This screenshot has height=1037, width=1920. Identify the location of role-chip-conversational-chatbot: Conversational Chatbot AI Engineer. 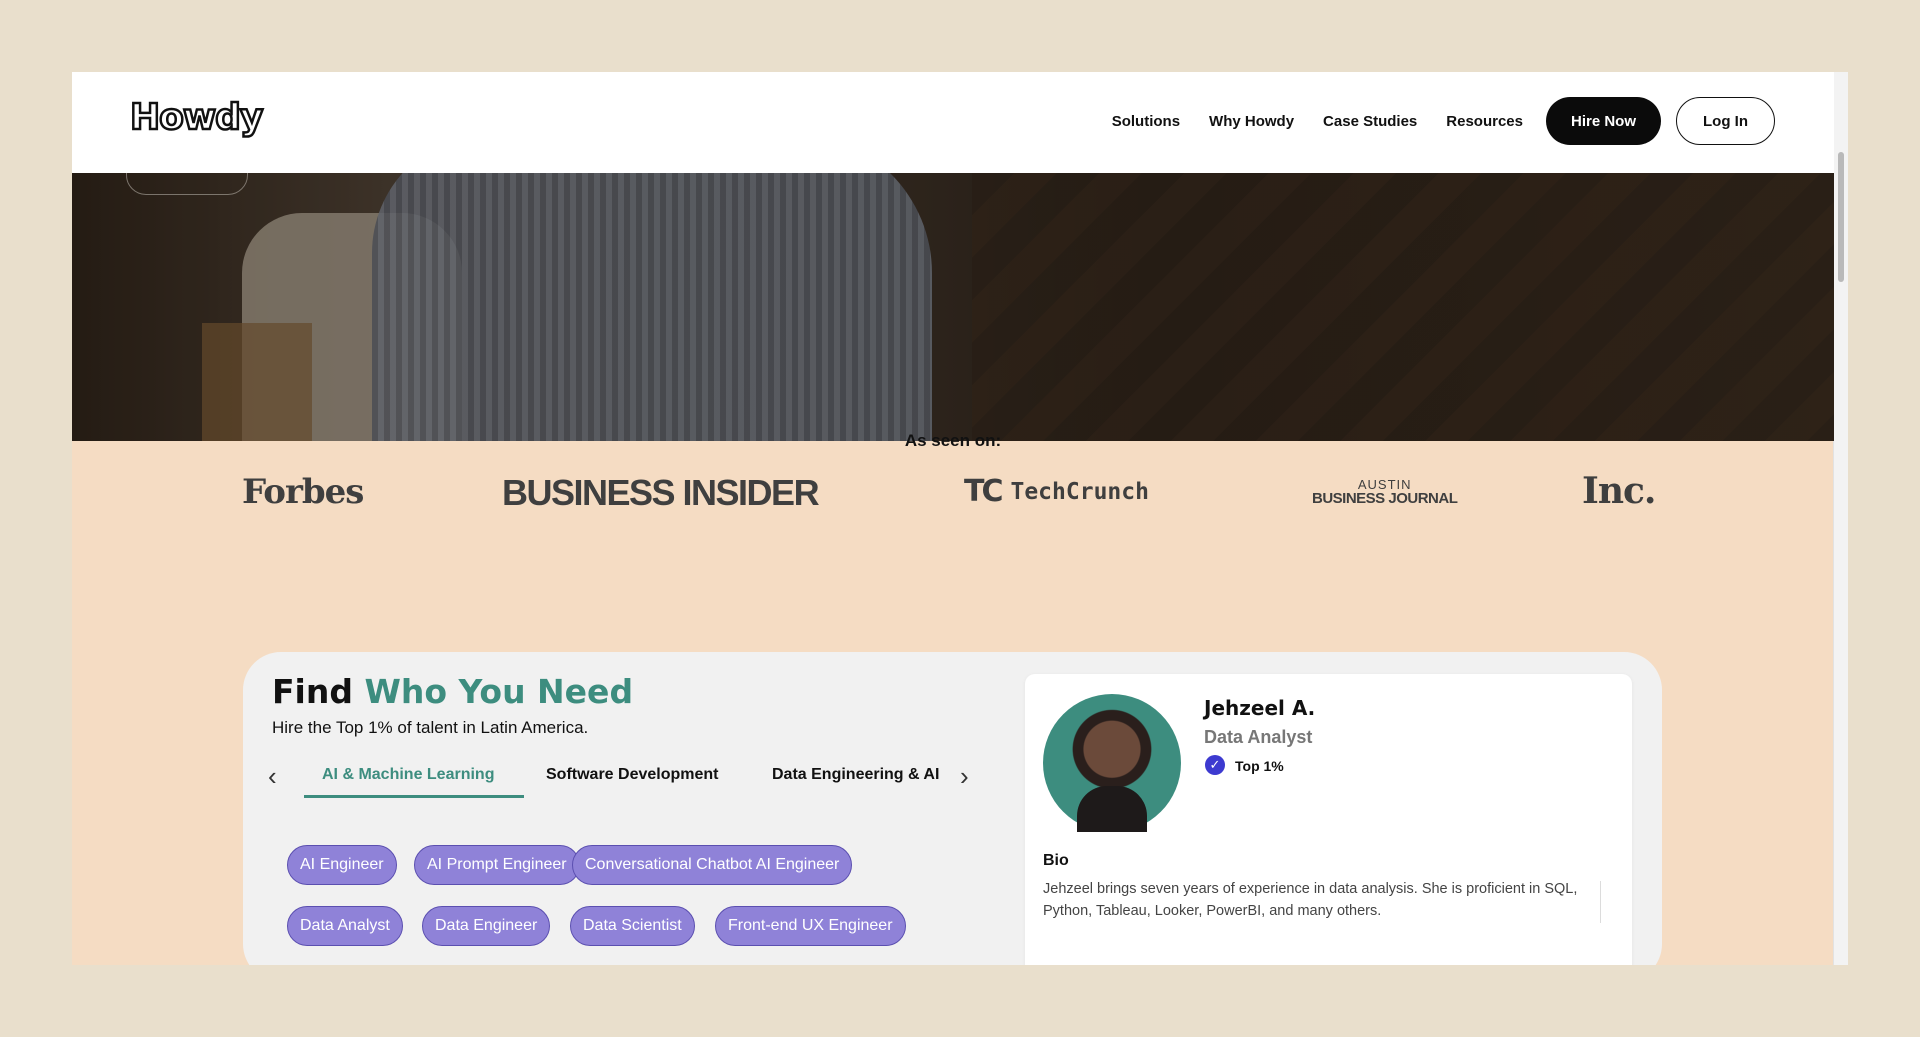
(712, 865).